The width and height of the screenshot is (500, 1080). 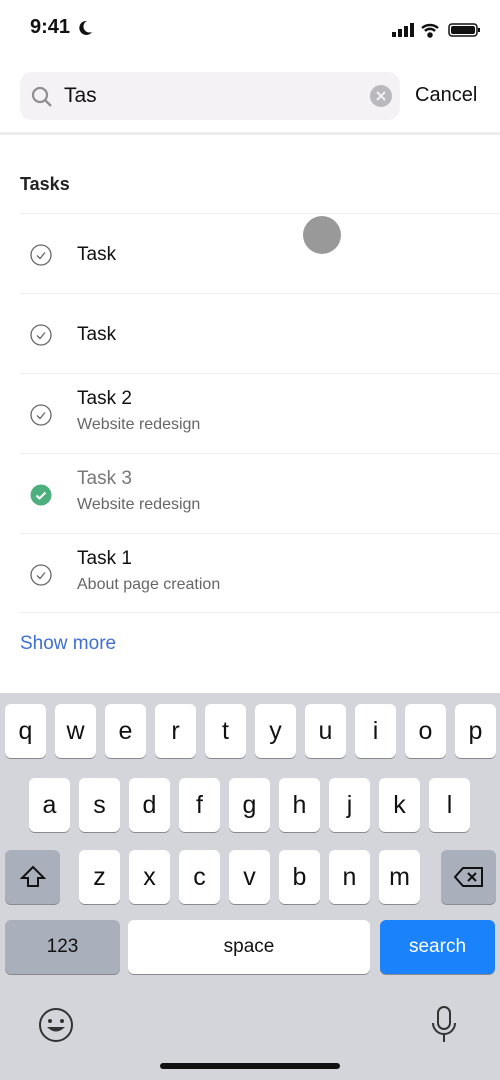 I want to click on key-z: z, so click(x=99, y=877).